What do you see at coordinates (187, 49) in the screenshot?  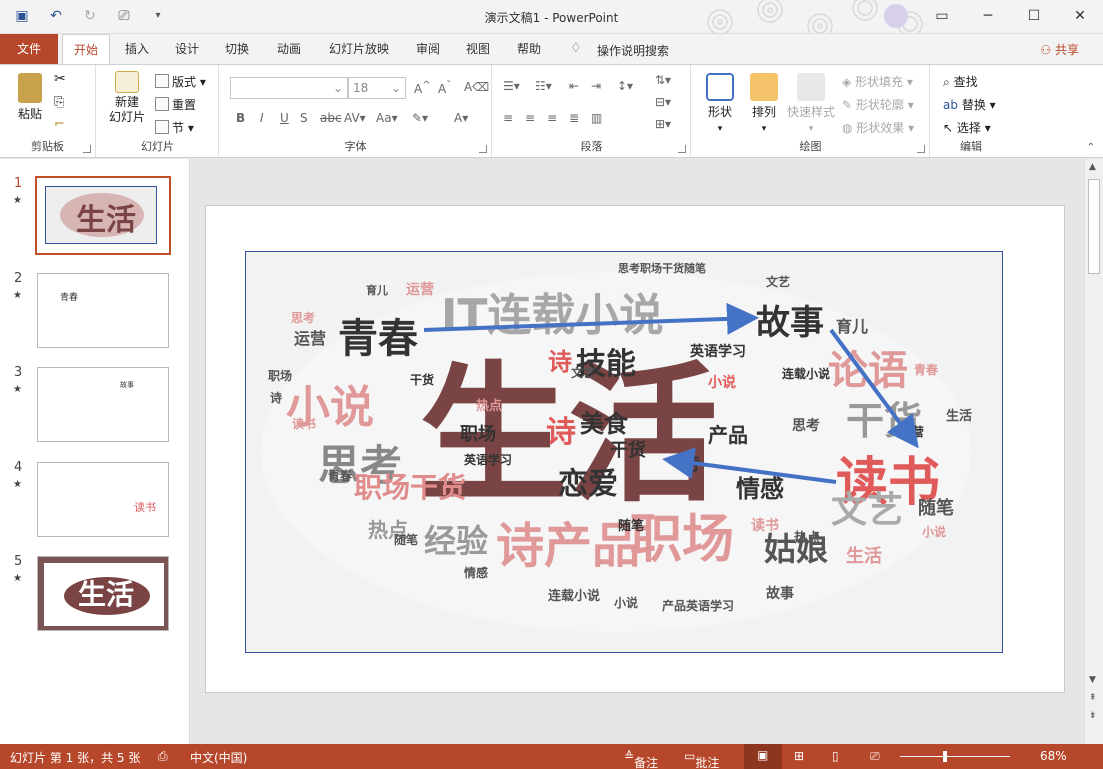 I see `tab-3: 设计` at bounding box center [187, 49].